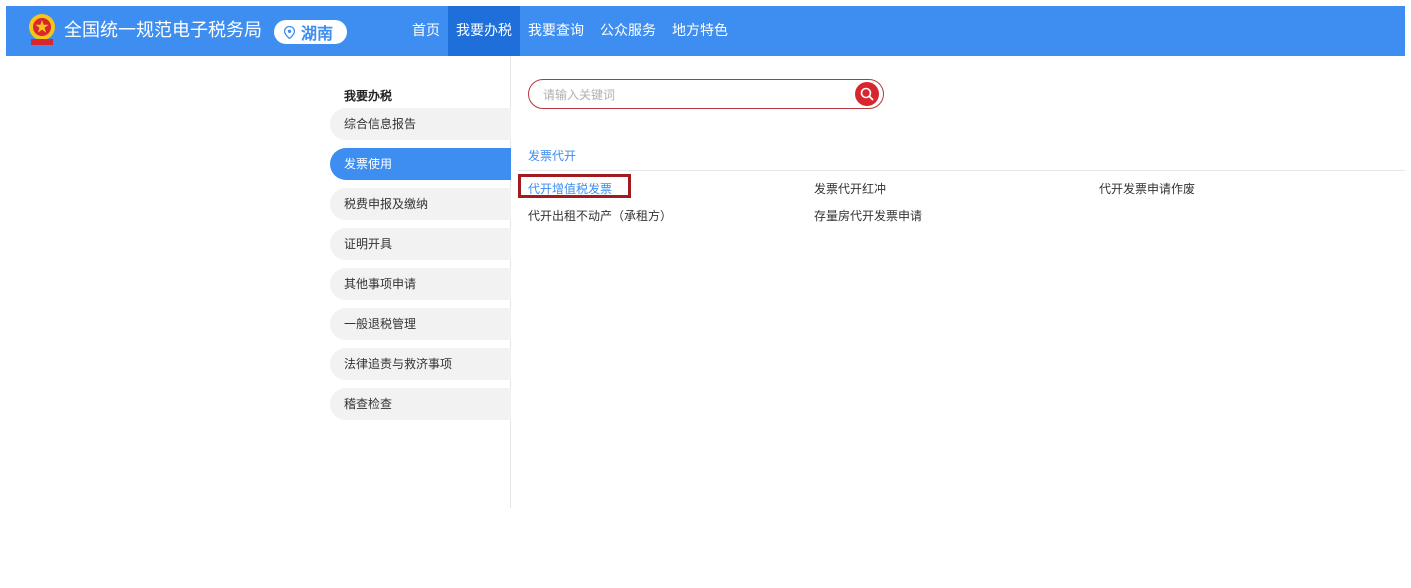 Image resolution: width=1411 pixels, height=588 pixels. I want to click on nav-public-service: 公众服务, so click(628, 31).